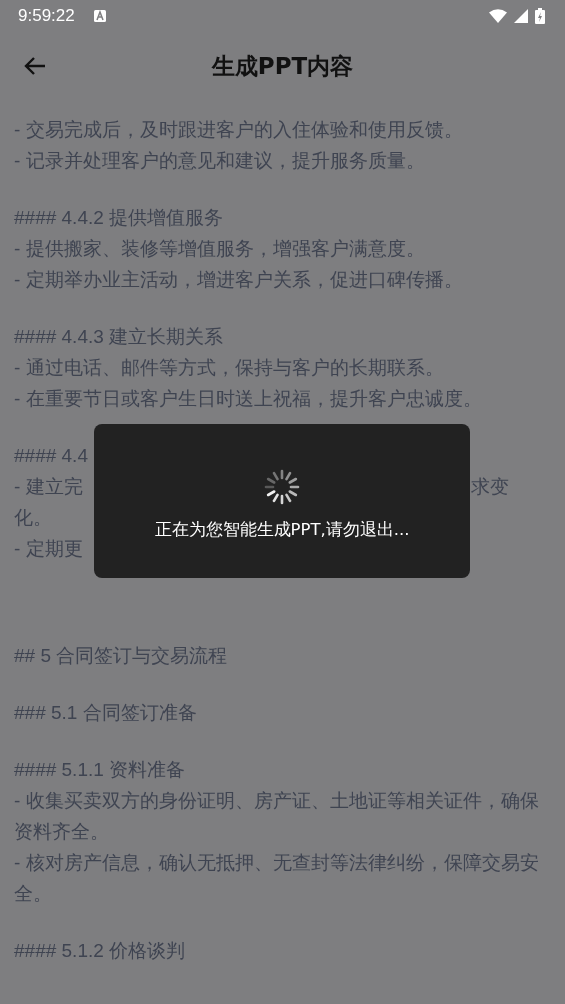  Describe the element at coordinates (105, 713) in the screenshot. I see `content-text: ### 5.1 合同签订准备` at that location.